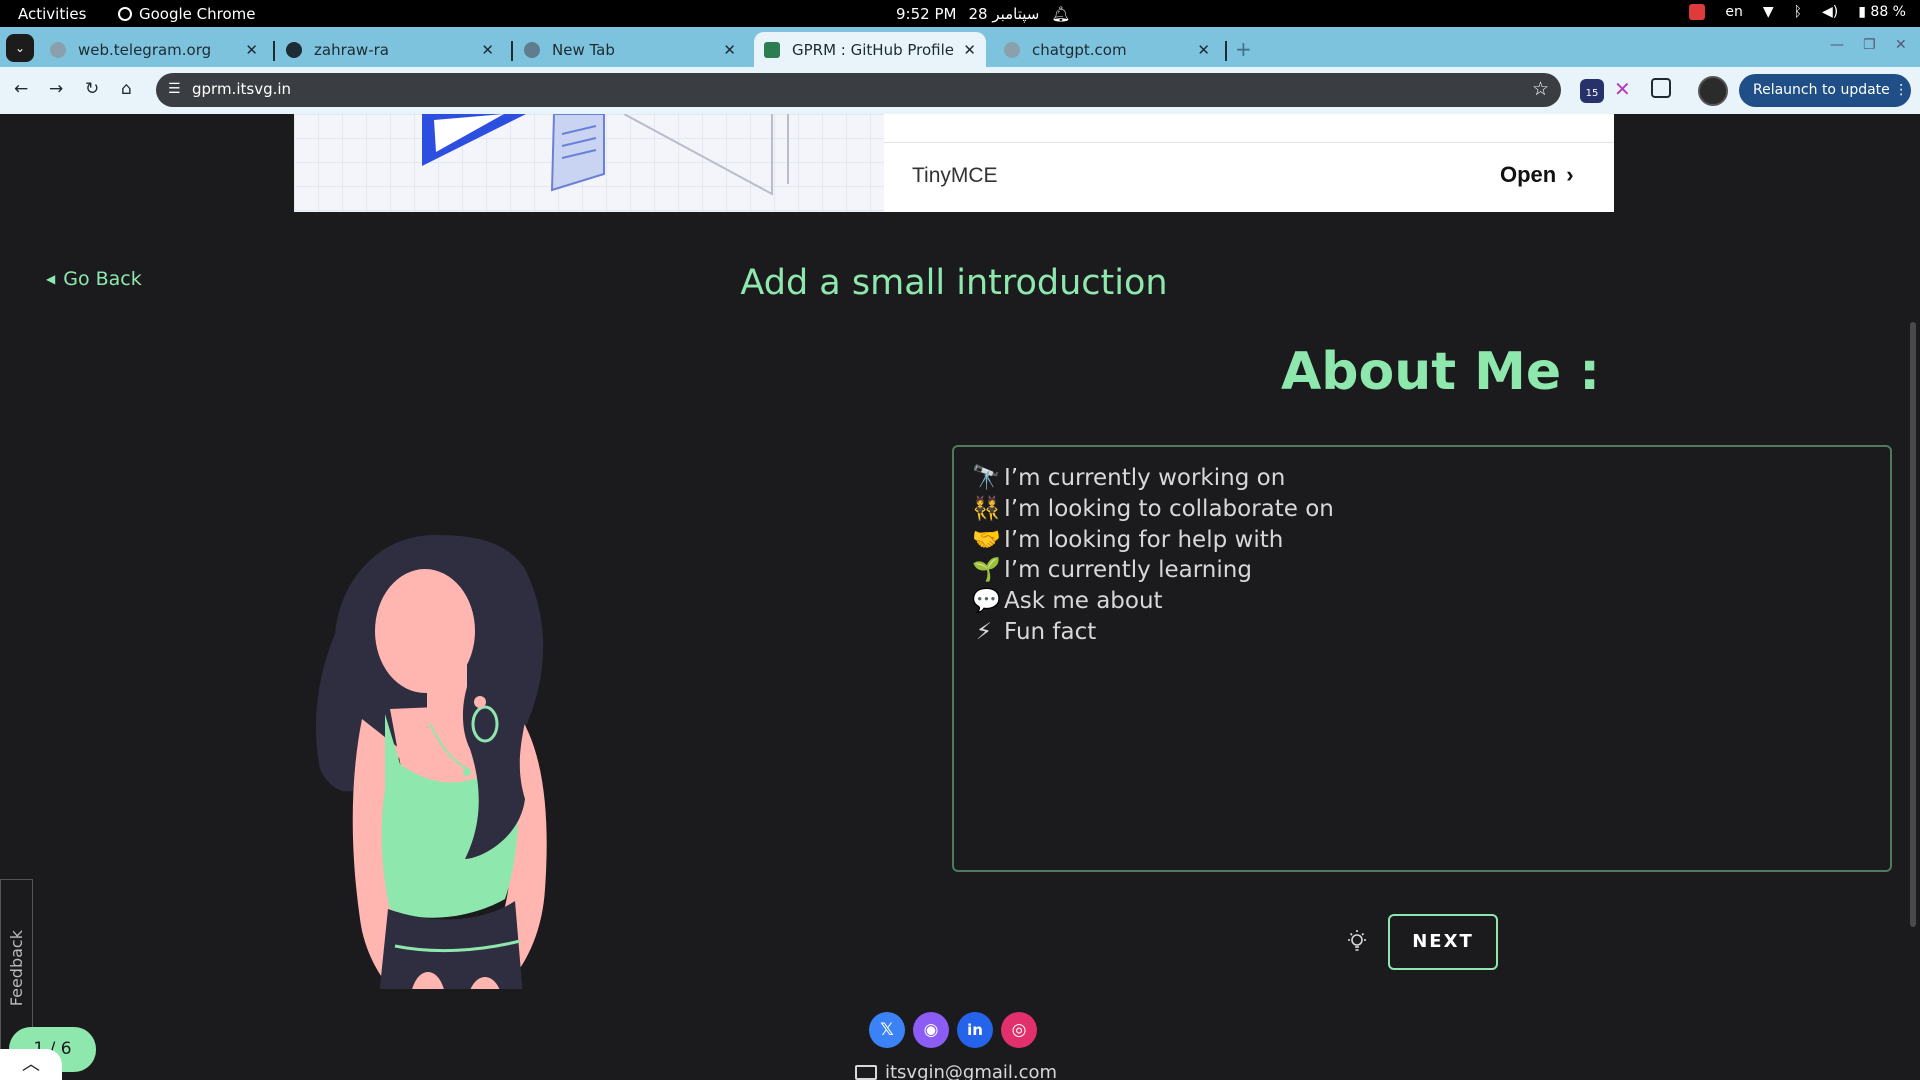 This screenshot has width=1920, height=1080. I want to click on envelope-icon, so click(866, 1072).